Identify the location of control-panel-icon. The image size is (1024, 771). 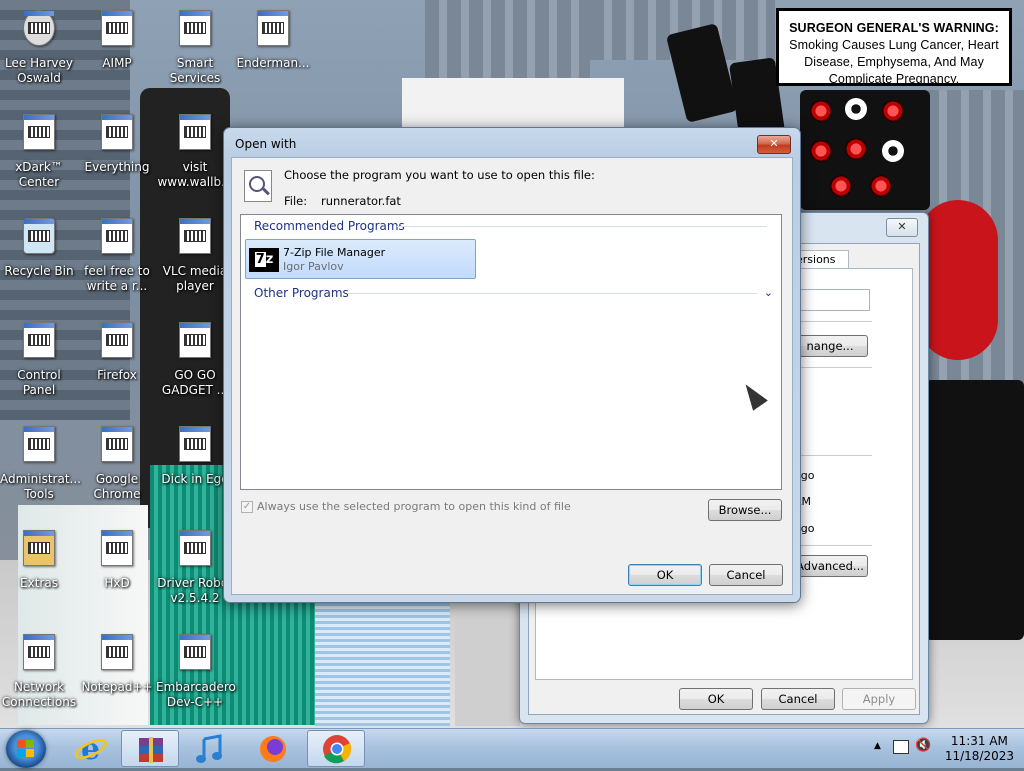
(39, 344).